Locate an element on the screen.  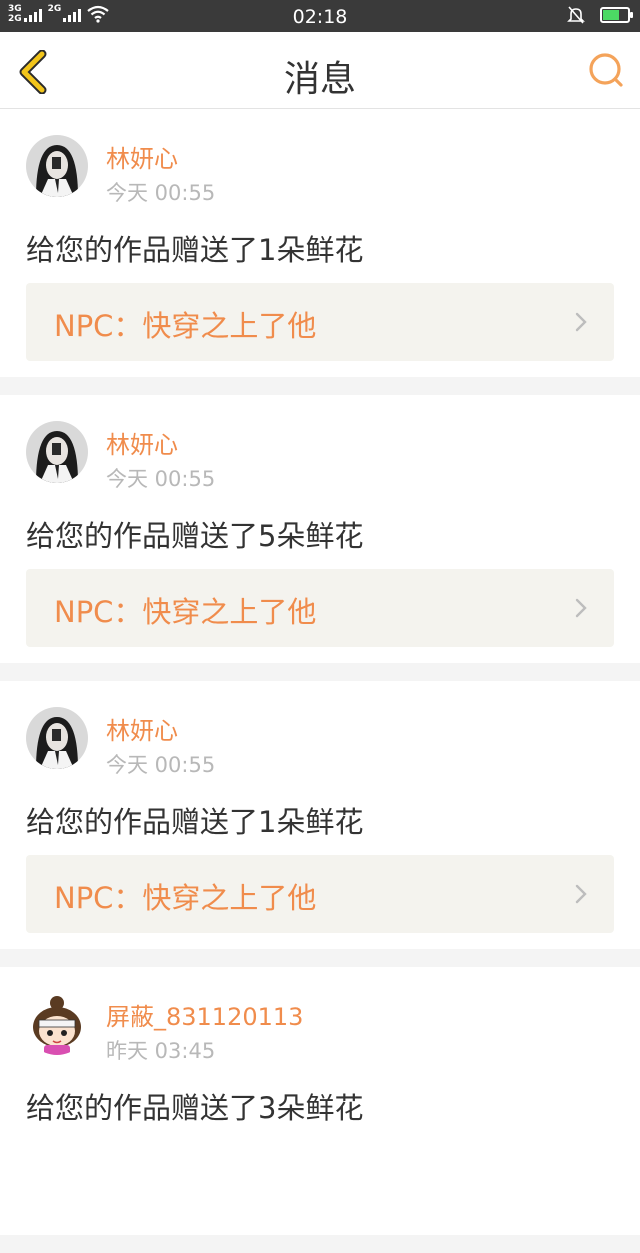
battery-charging-icon is located at coordinates (616, 15).